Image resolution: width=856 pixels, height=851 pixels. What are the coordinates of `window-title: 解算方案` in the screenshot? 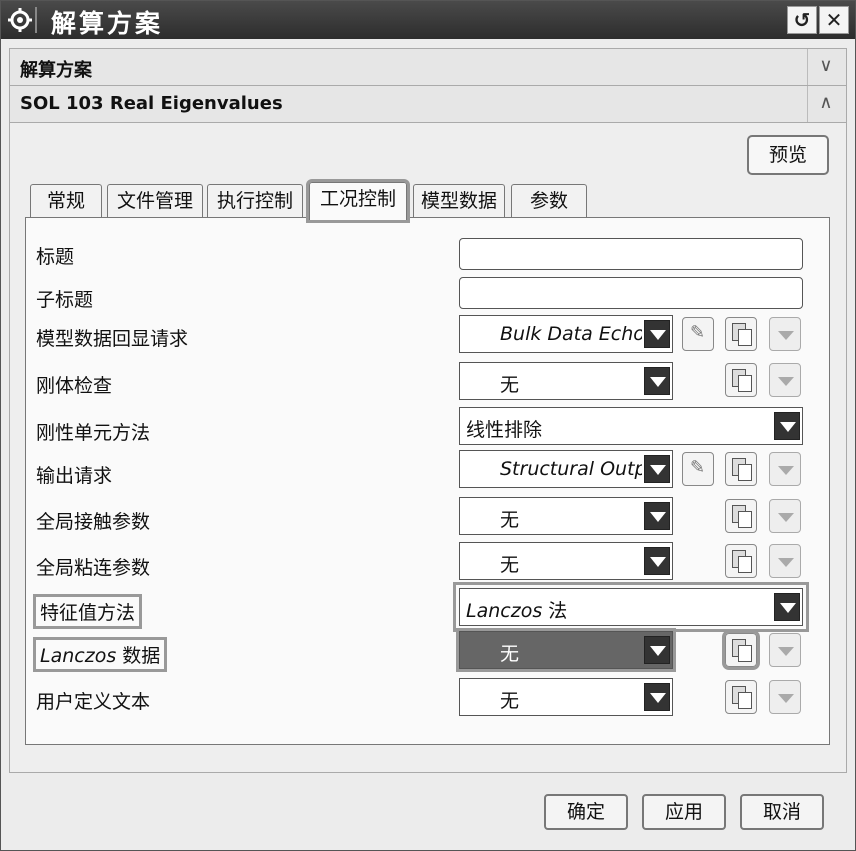 It's located at (107, 23).